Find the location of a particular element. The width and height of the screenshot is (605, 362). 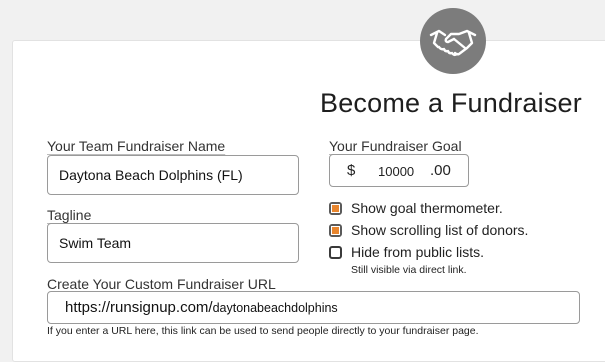

option-scrolling-donors: Show scrolling list of donors. is located at coordinates (428, 230).